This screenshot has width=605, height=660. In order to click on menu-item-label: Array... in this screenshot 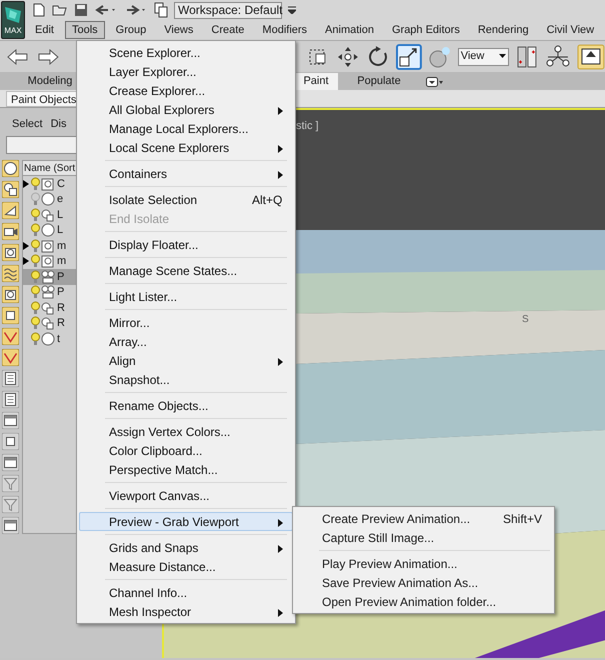, I will do `click(128, 342)`.